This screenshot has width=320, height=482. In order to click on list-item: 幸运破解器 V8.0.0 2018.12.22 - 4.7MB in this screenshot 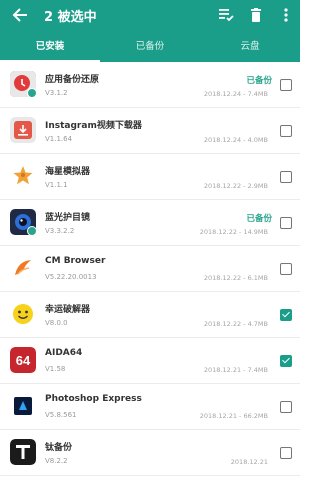, I will do `click(150, 315)`.